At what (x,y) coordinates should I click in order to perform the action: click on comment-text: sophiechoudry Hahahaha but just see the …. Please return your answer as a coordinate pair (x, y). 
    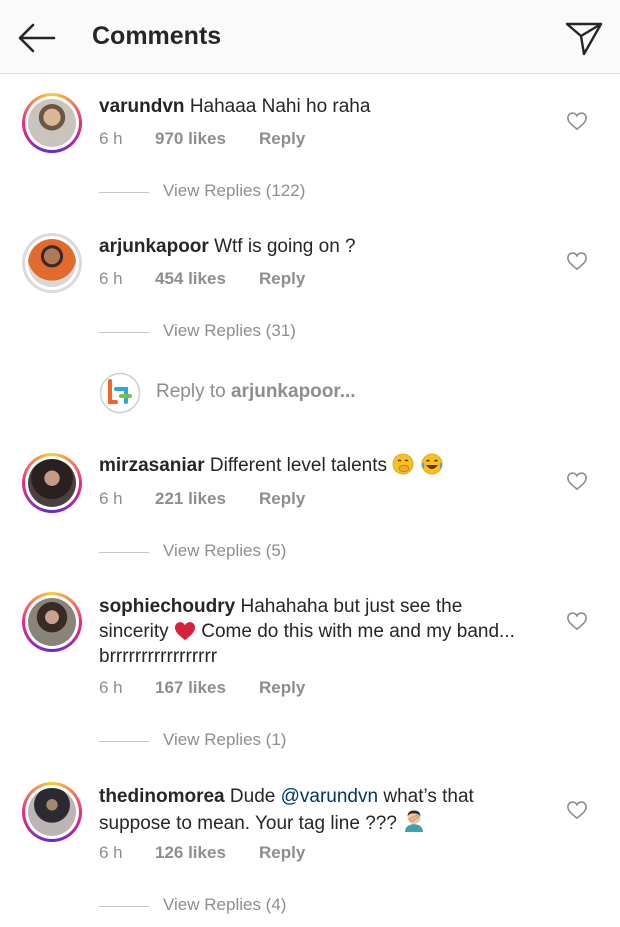
    Looking at the image, I should click on (309, 631).